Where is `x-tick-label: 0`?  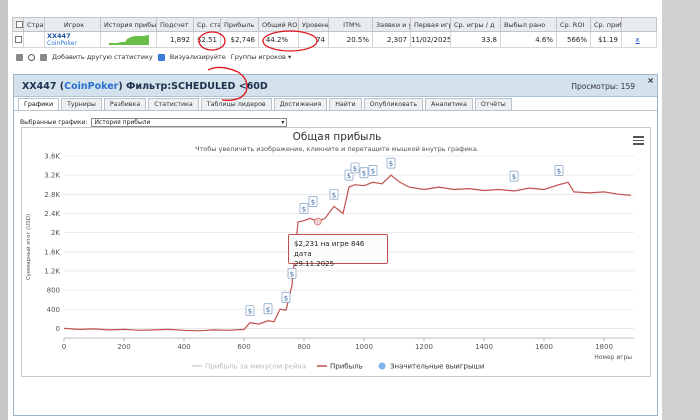 x-tick-label: 0 is located at coordinates (64, 347).